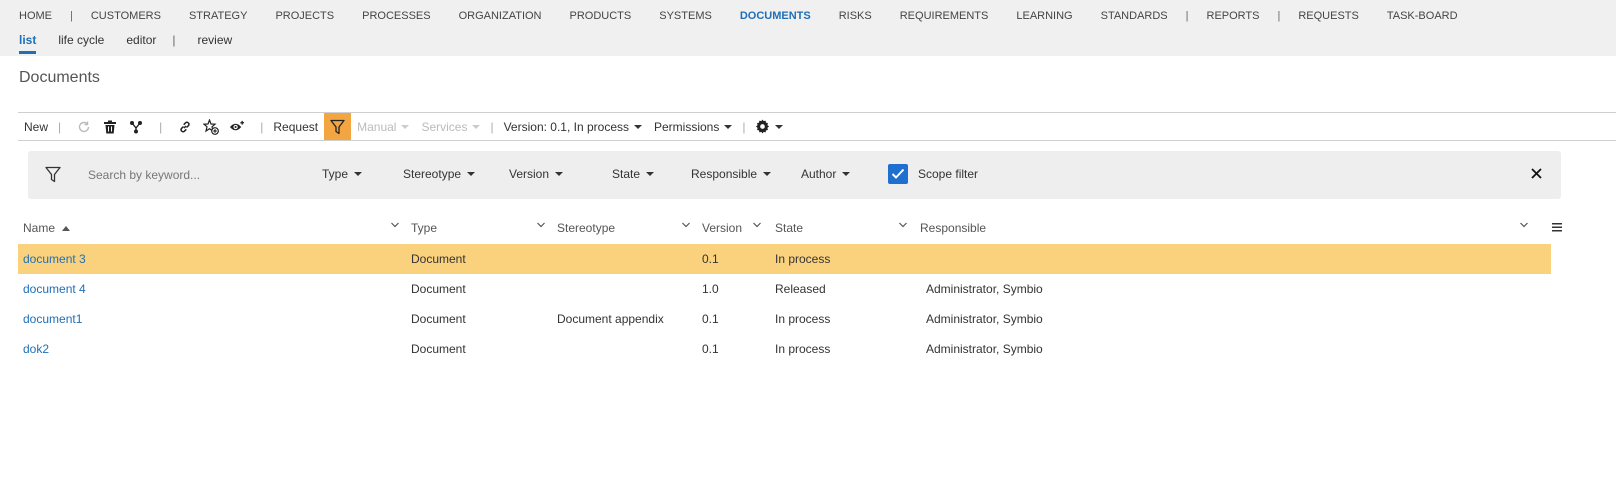 The width and height of the screenshot is (1616, 501). Describe the element at coordinates (110, 127) in the screenshot. I see `trash-icon` at that location.